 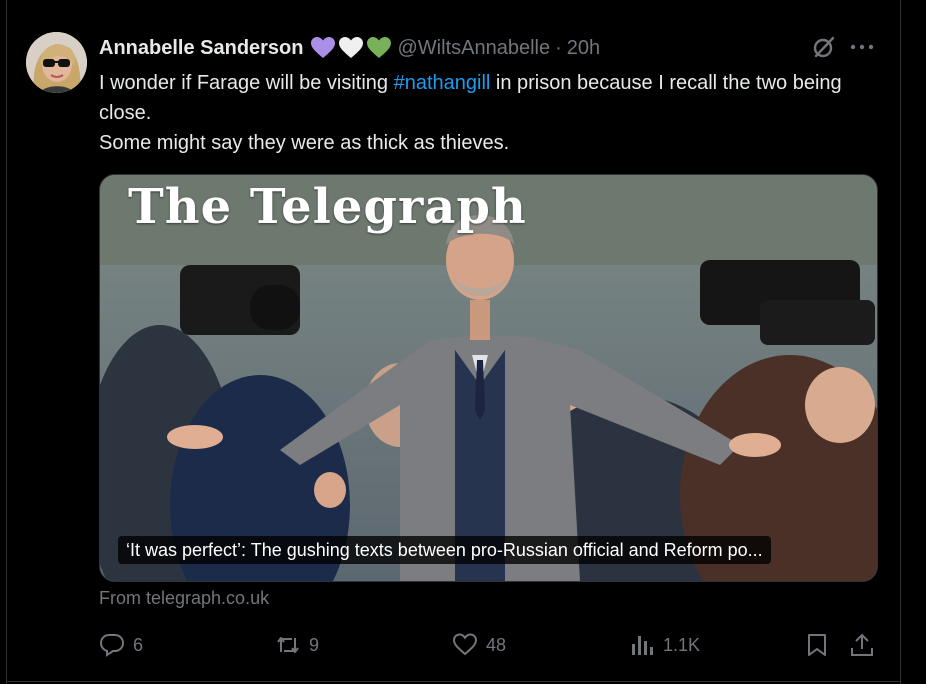 What do you see at coordinates (479, 645) in the screenshot?
I see `like-button: 48` at bounding box center [479, 645].